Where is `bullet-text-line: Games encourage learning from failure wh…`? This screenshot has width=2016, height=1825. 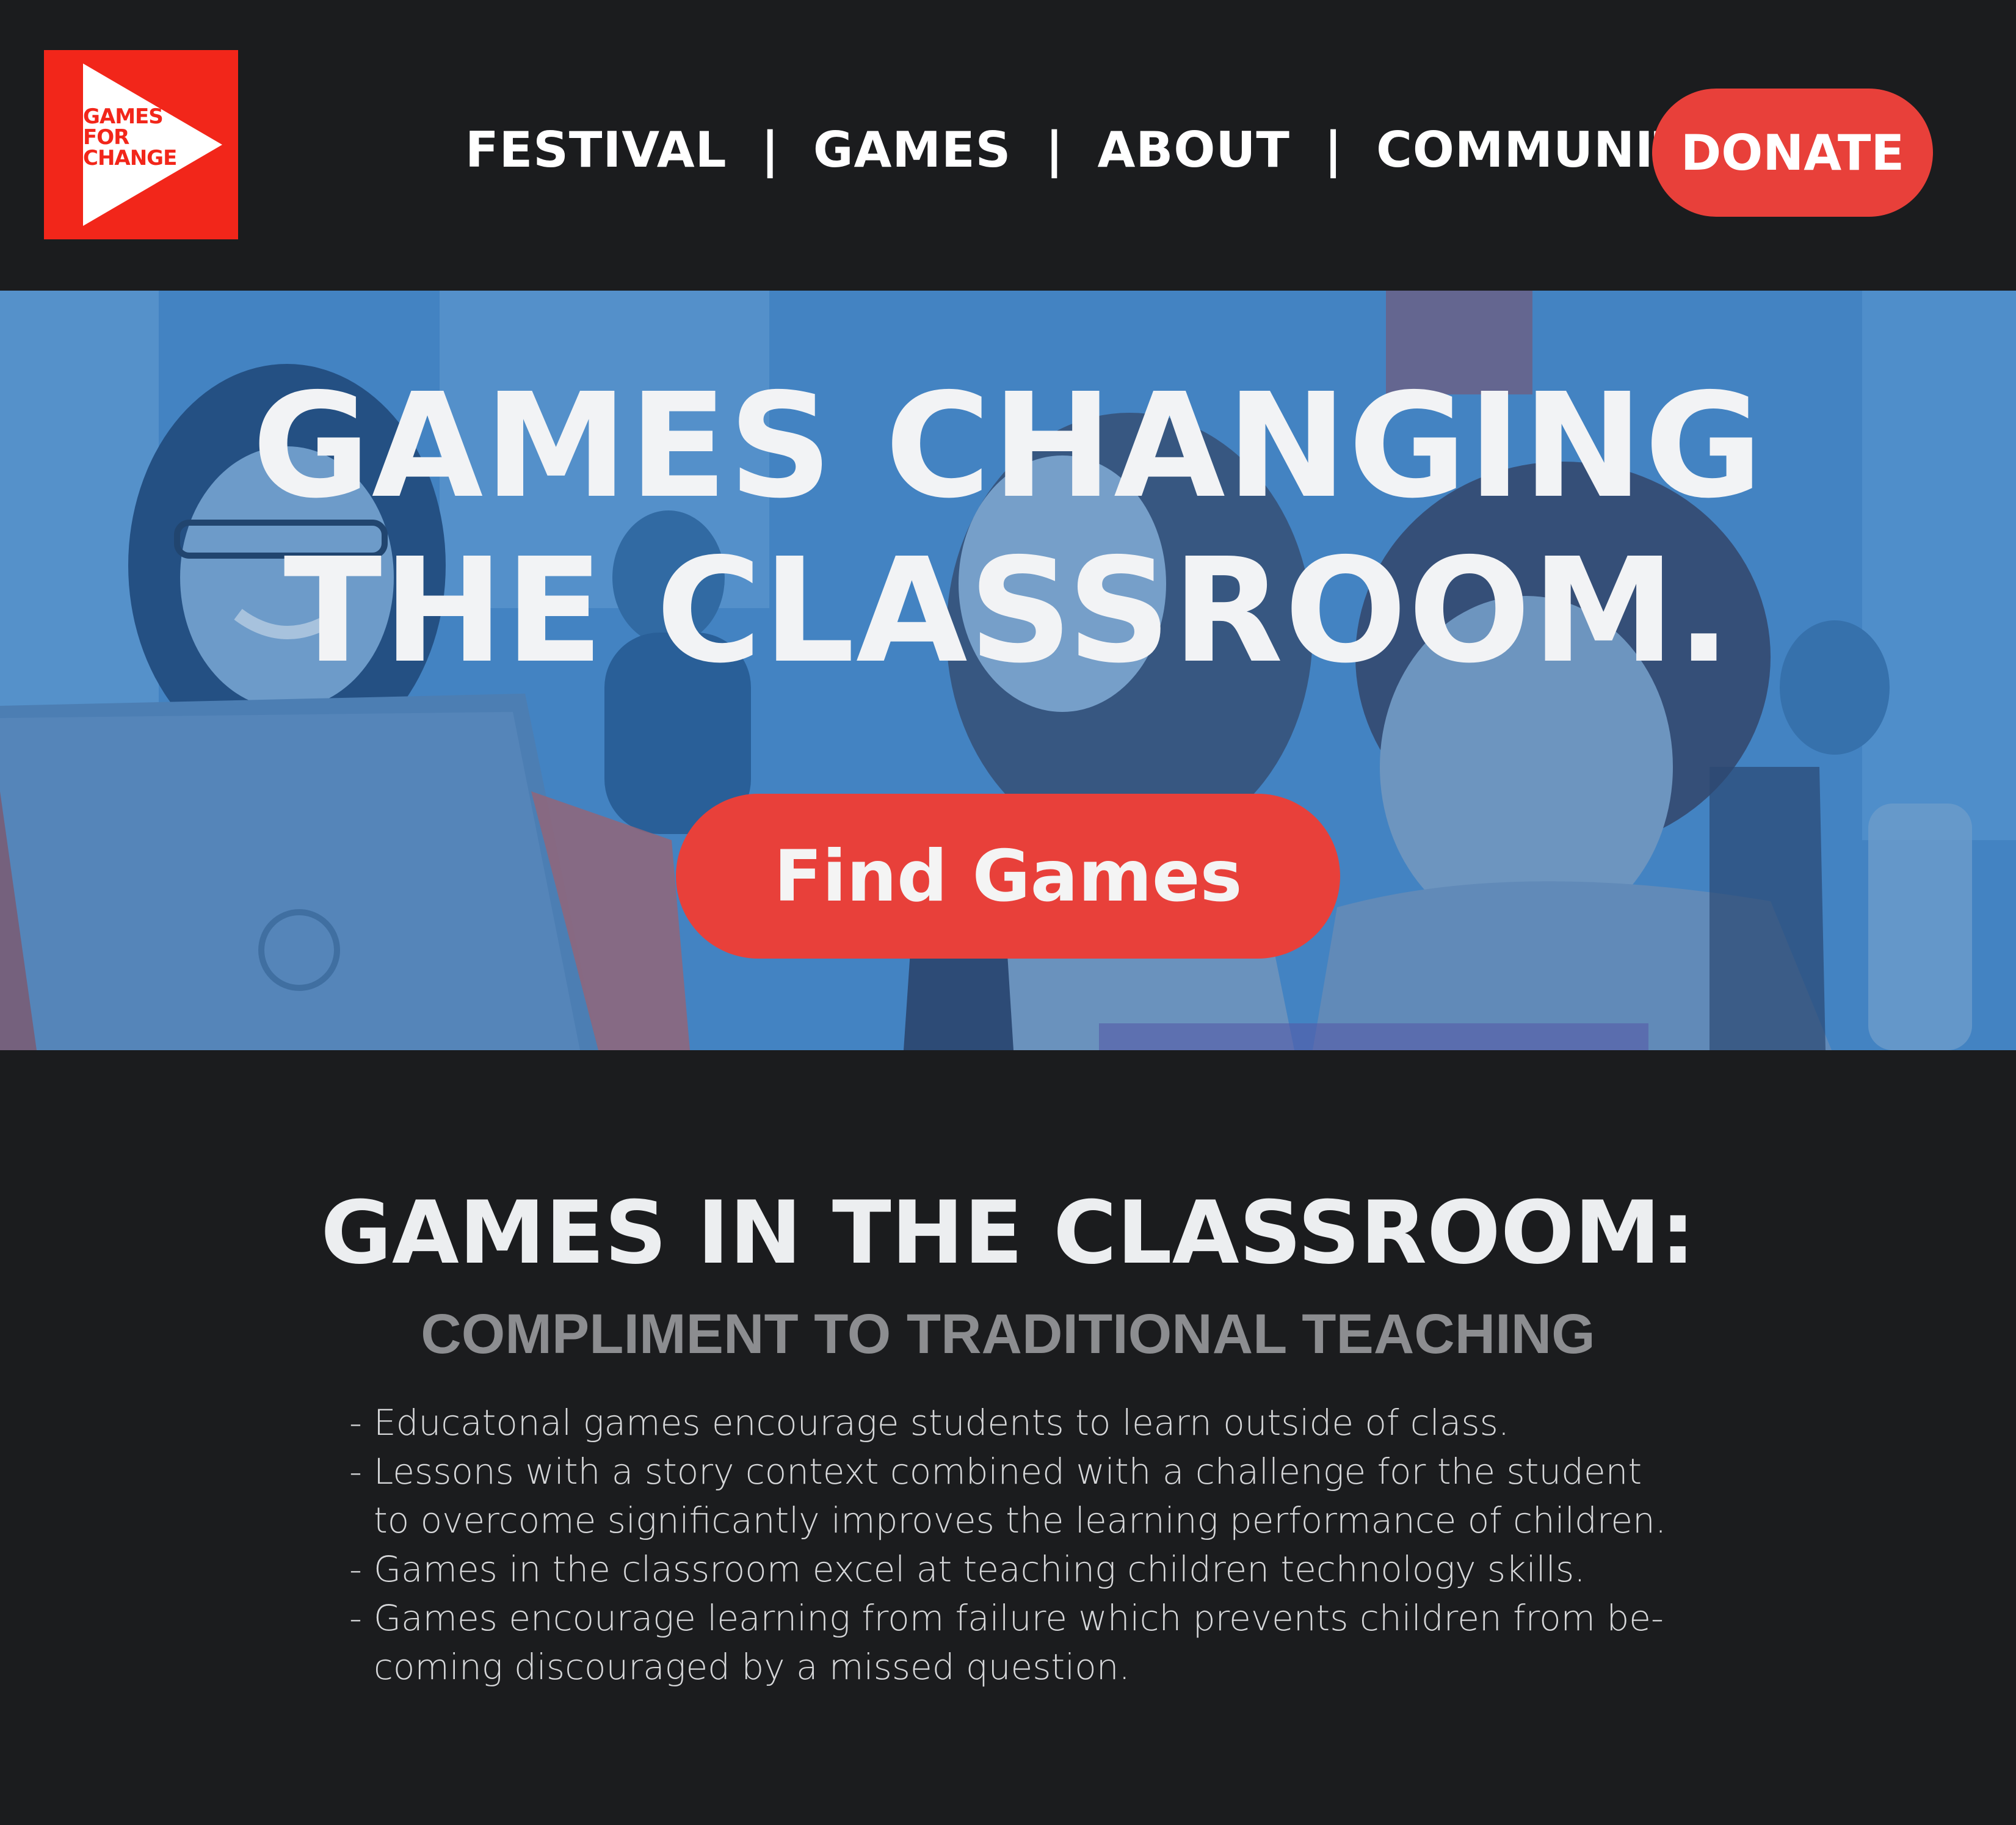
bullet-text-line: Games encourage learning from failure wh… is located at coordinates (1019, 1618).